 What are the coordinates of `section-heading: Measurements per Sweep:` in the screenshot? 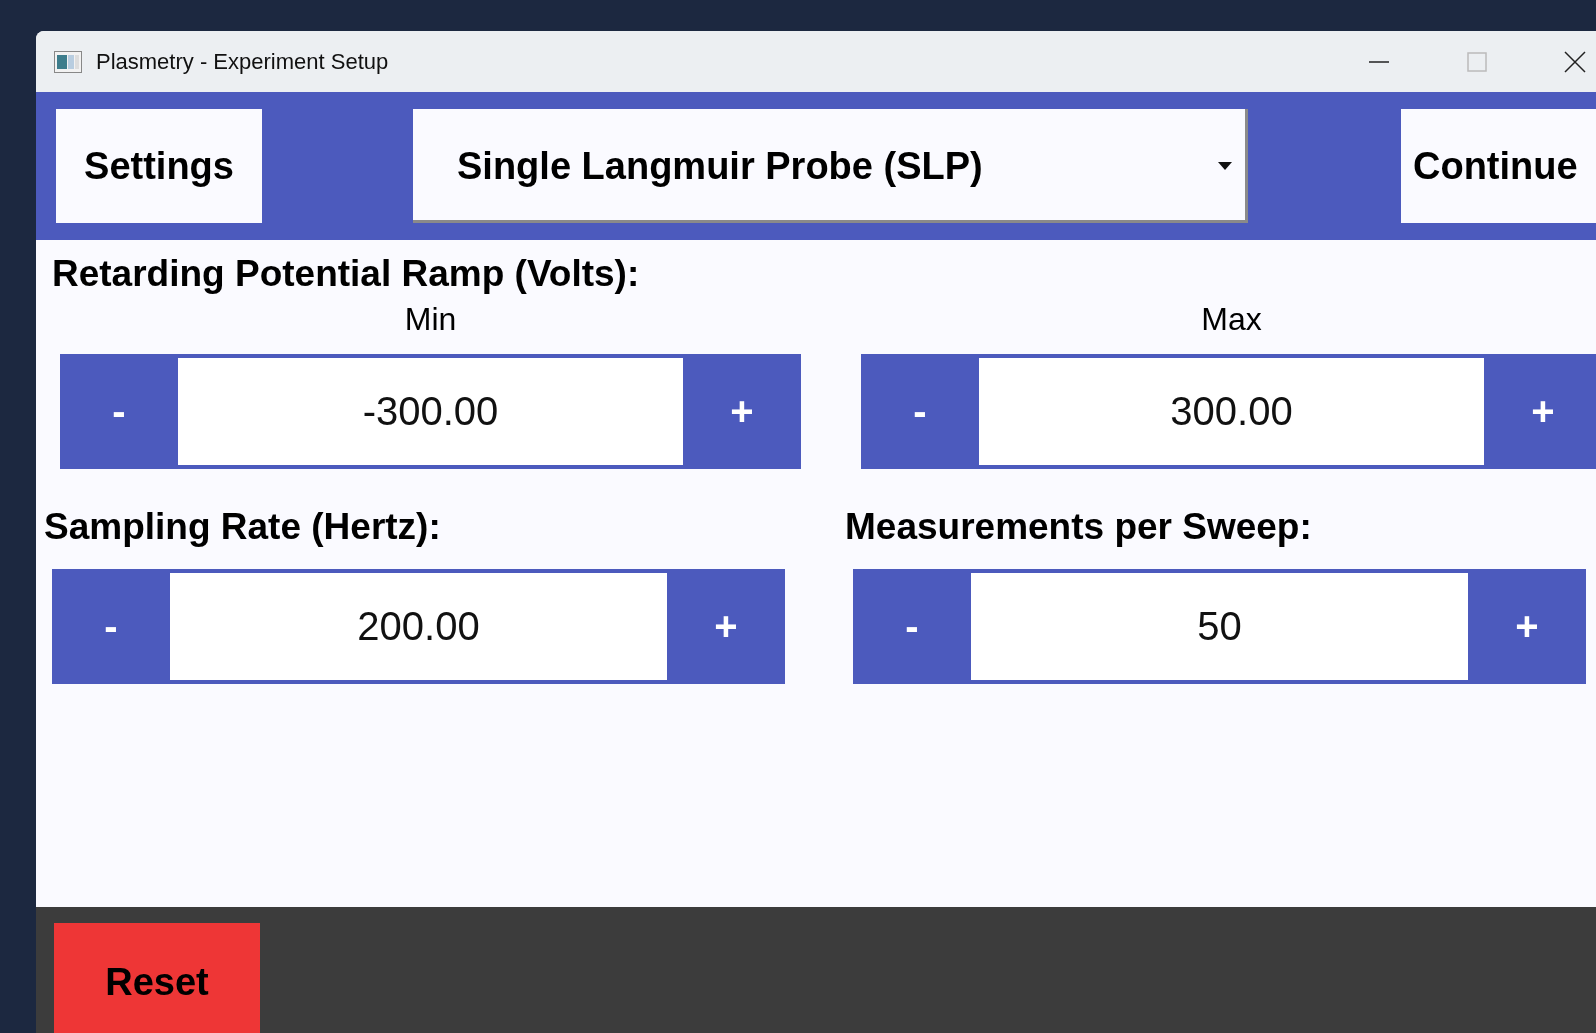 It's located at (1078, 527).